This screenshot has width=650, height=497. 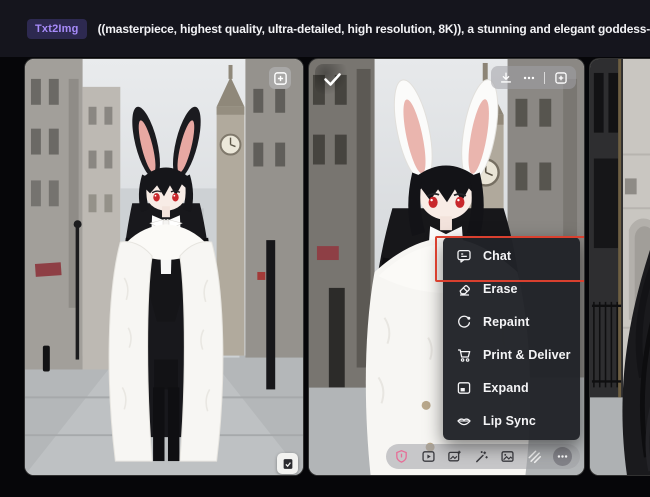 I want to click on menu-item-chat: Chat, so click(x=511, y=256).